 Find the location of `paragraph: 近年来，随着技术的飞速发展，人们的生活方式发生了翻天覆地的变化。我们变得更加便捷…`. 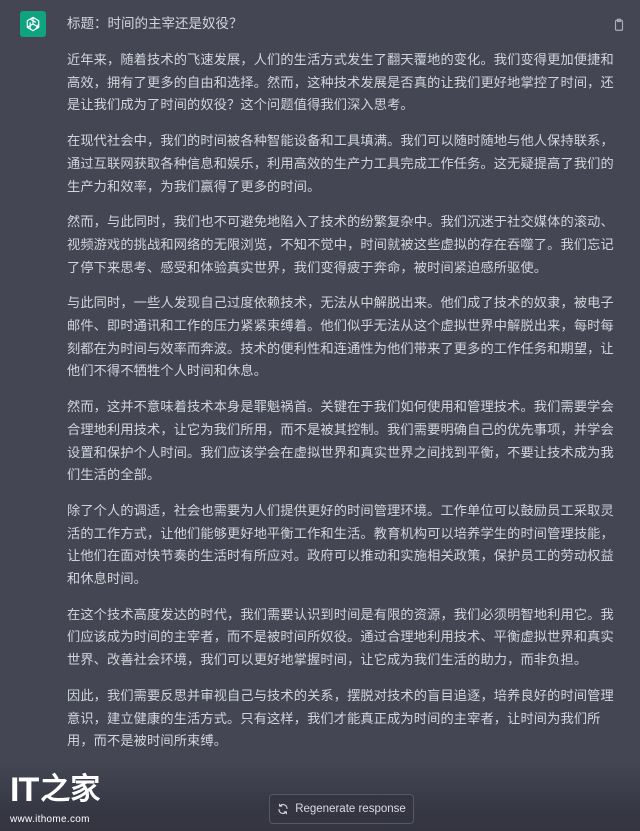

paragraph: 近年来，随着技术的飞速发展，人们的生活方式发生了翻天覆地的变化。我们变得更加便捷… is located at coordinates (340, 83).